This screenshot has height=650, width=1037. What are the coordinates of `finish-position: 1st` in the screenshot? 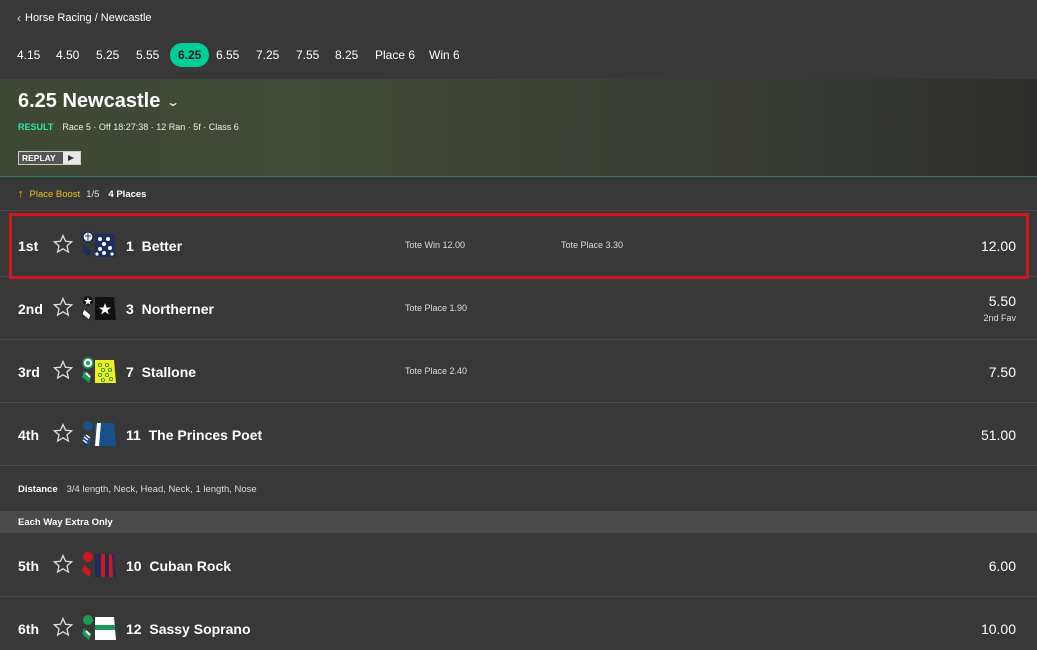 It's located at (28, 246).